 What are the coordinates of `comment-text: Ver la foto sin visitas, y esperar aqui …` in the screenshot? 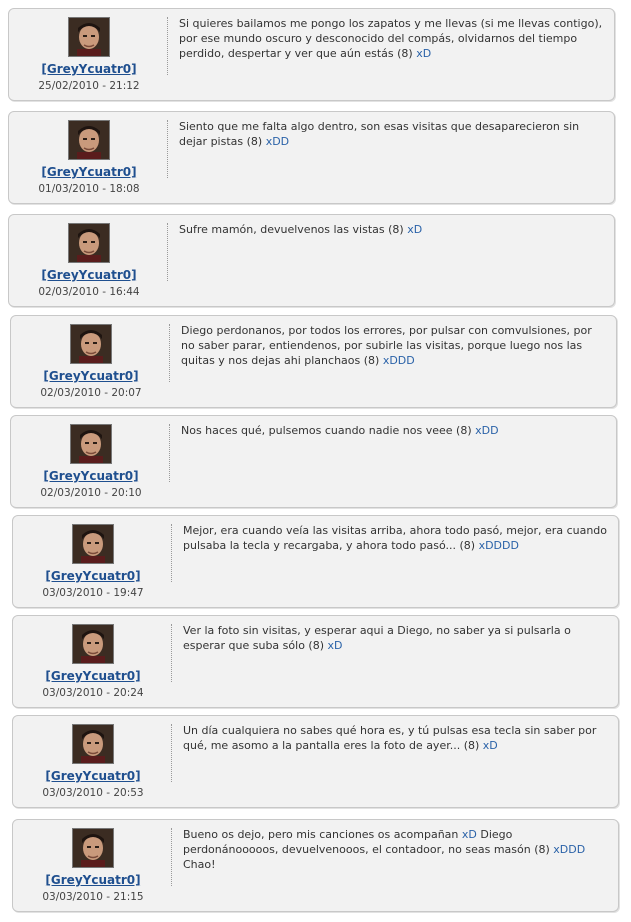 It's located at (377, 638).